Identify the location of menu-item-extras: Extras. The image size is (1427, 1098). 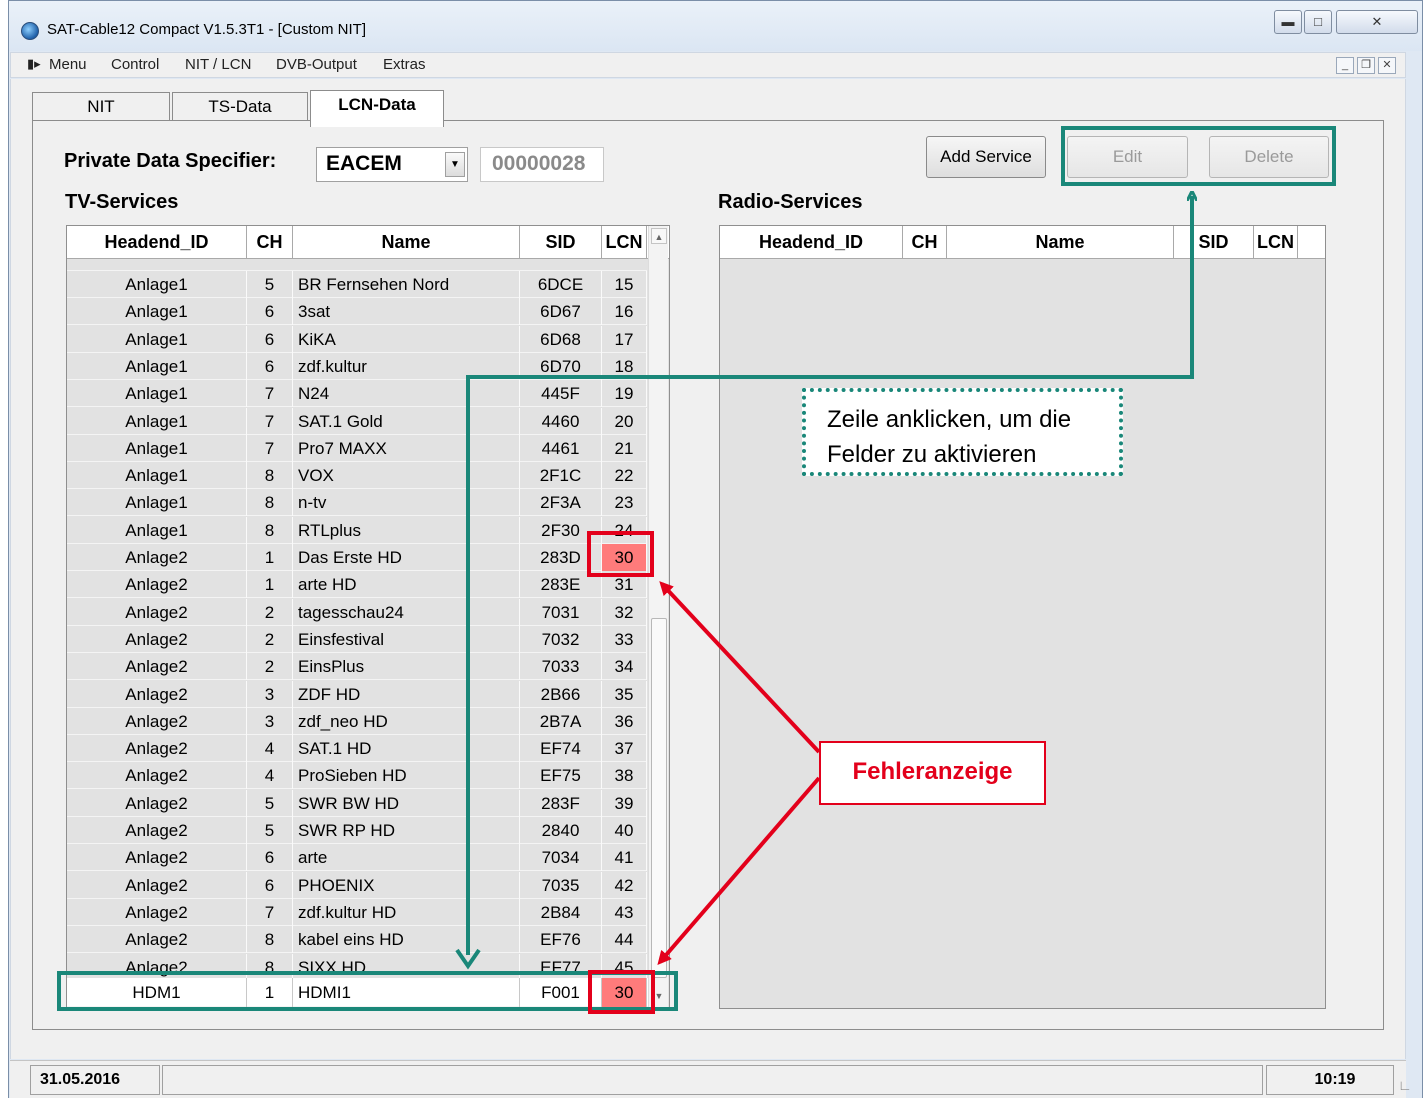
(404, 64).